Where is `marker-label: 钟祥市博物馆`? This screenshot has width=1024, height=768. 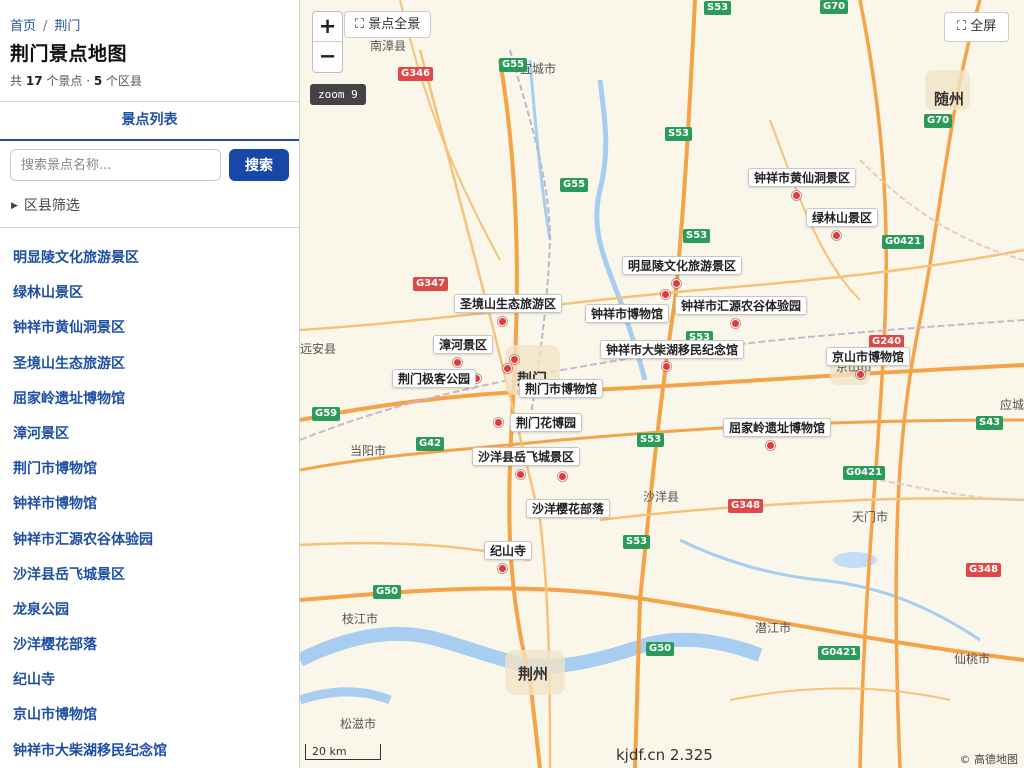
marker-label: 钟祥市博物馆 is located at coordinates (627, 313).